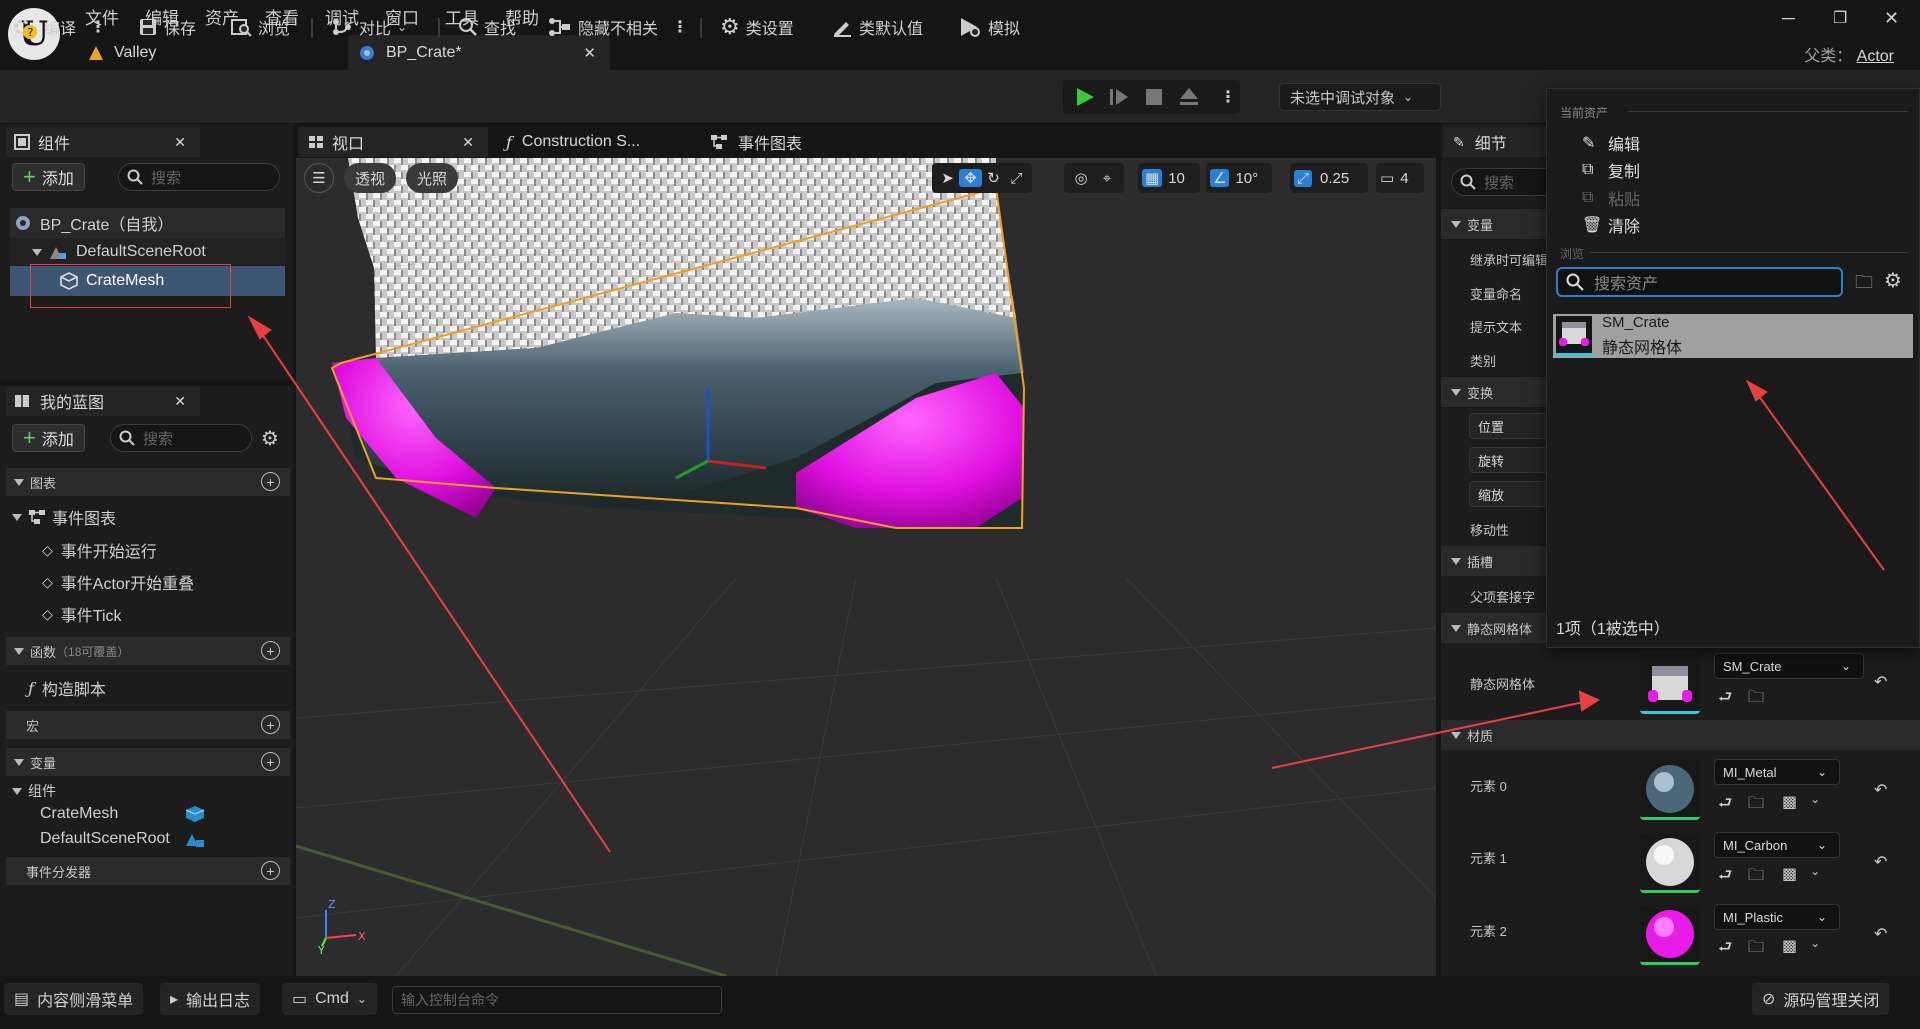  What do you see at coordinates (1085, 97) in the screenshot?
I see `play-button` at bounding box center [1085, 97].